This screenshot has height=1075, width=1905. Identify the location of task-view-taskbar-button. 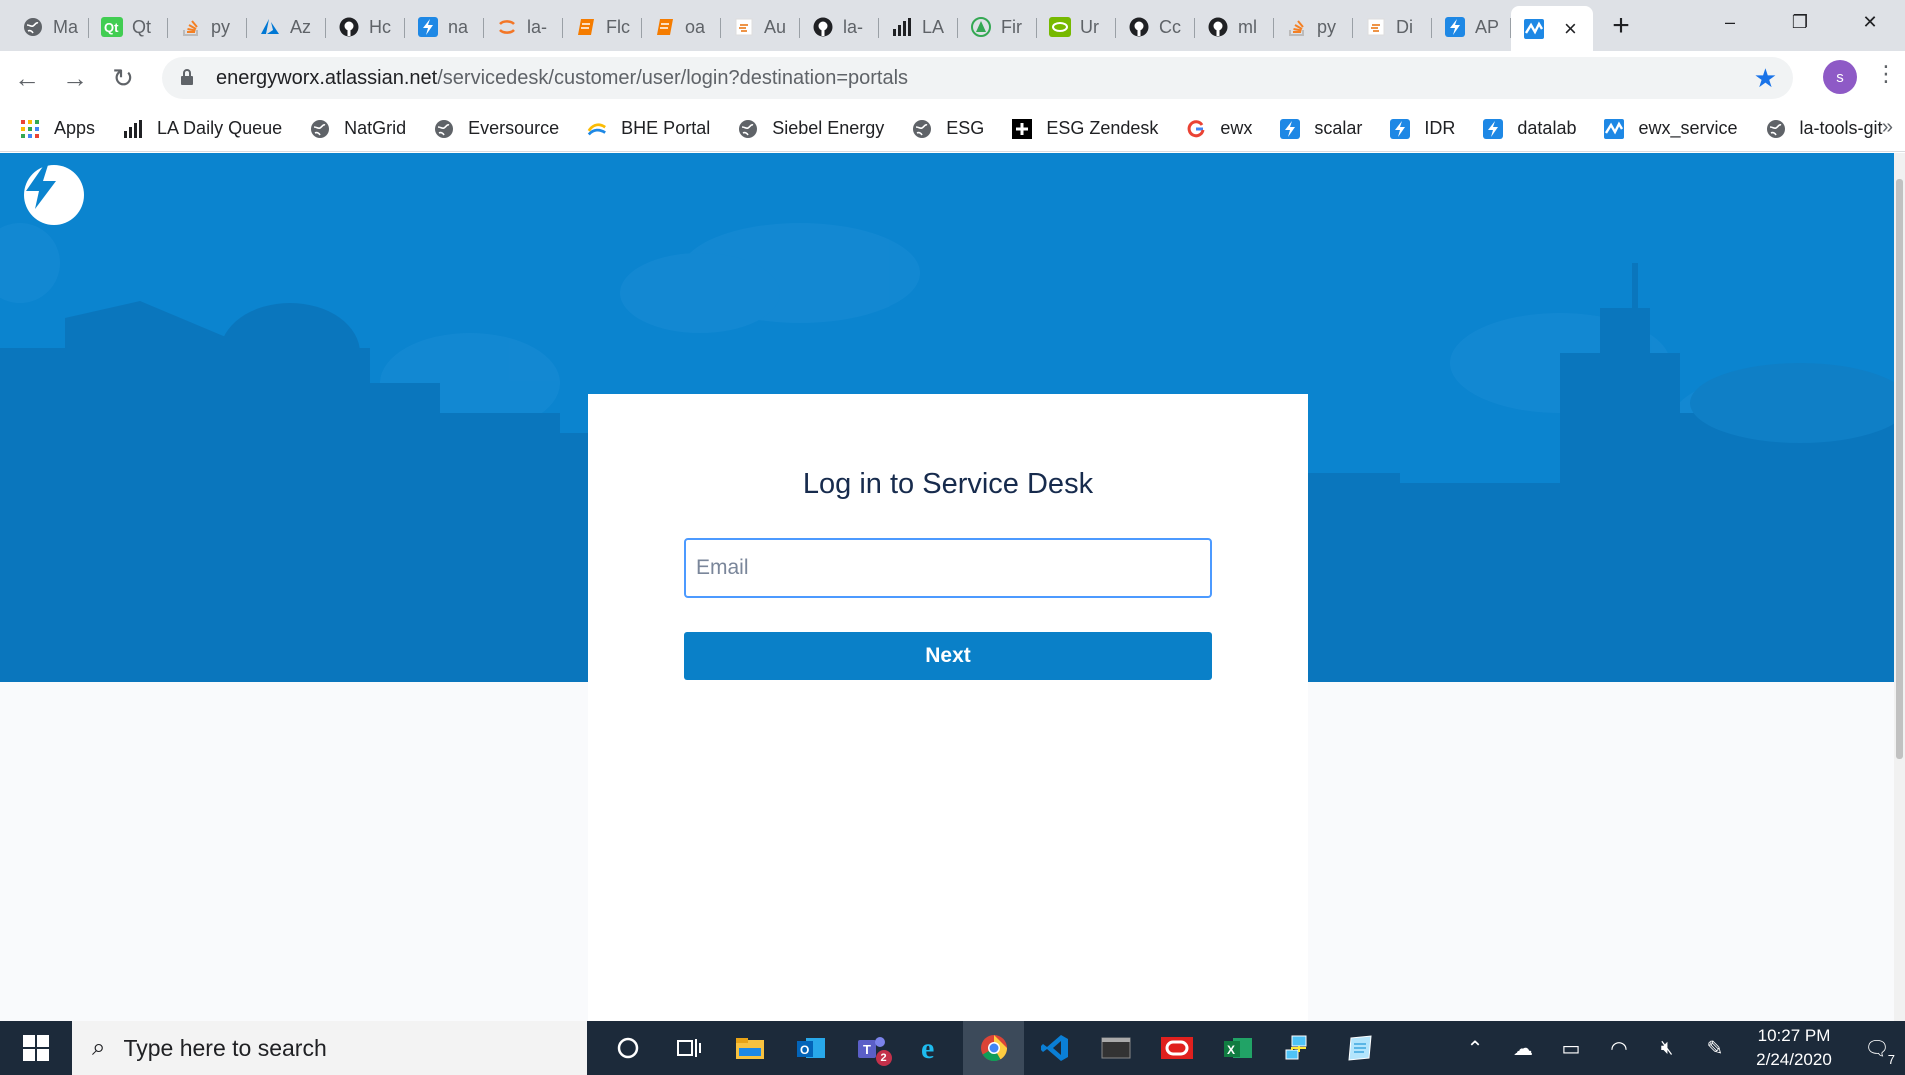
(688, 1048).